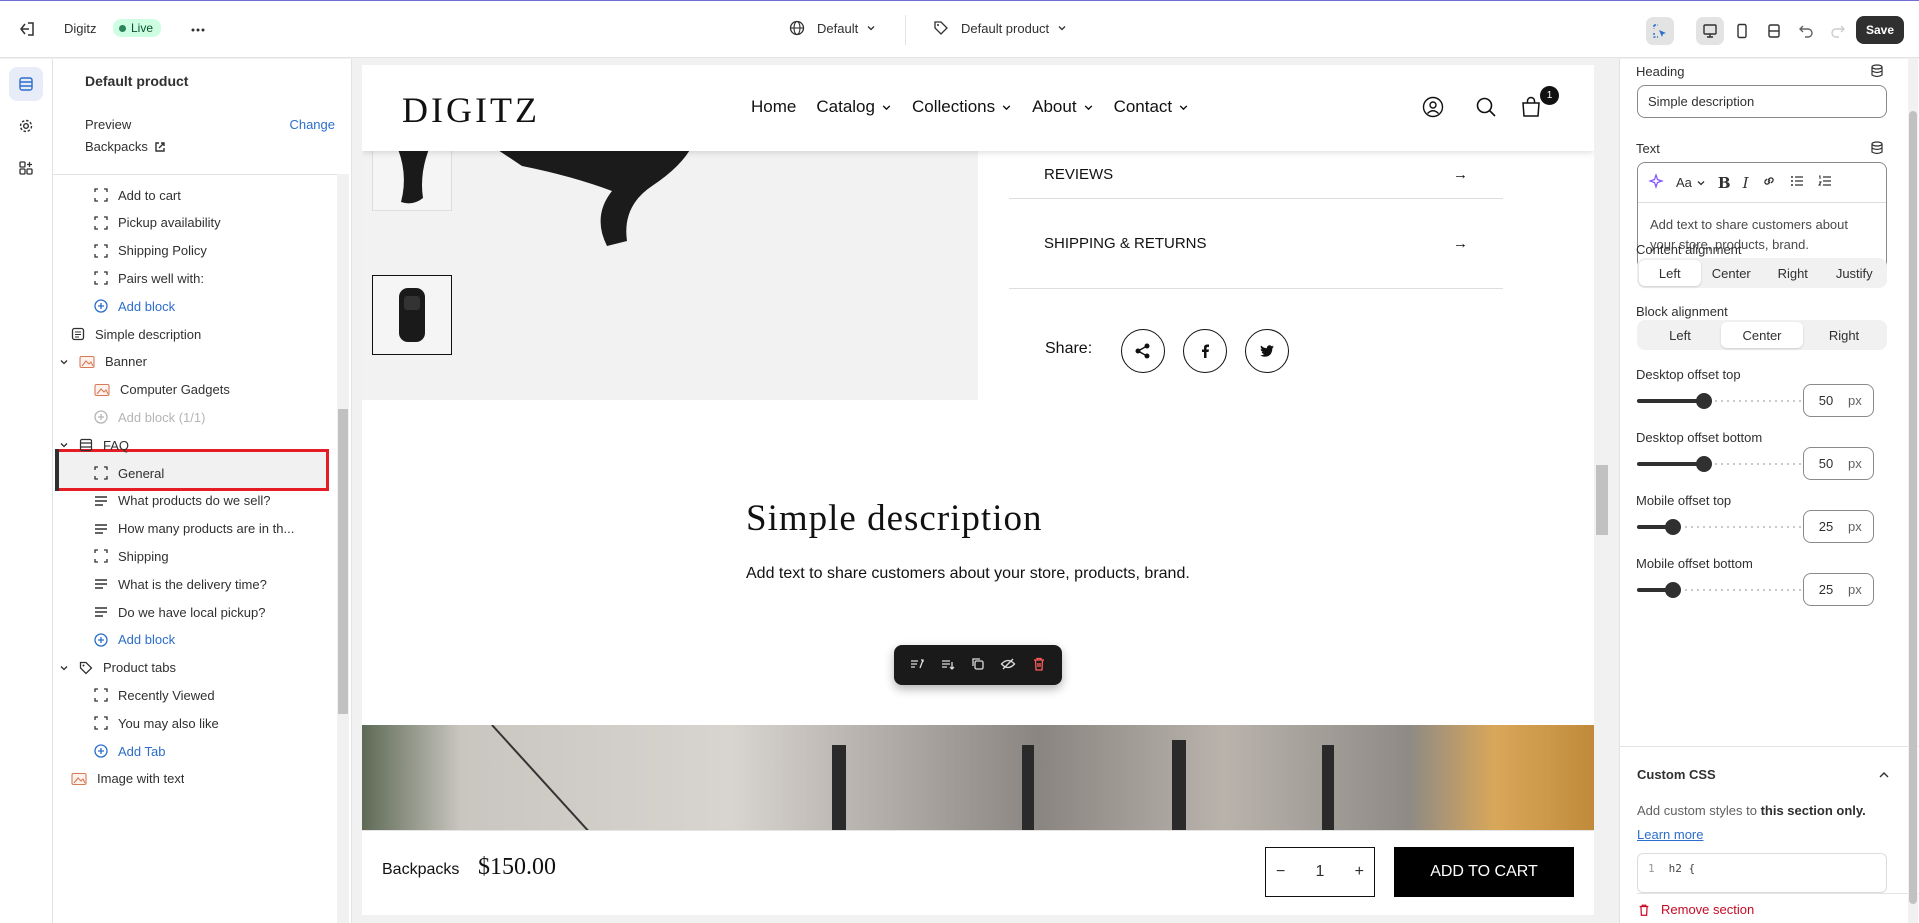  What do you see at coordinates (962, 107) in the screenshot?
I see `nav-item: Collections` at bounding box center [962, 107].